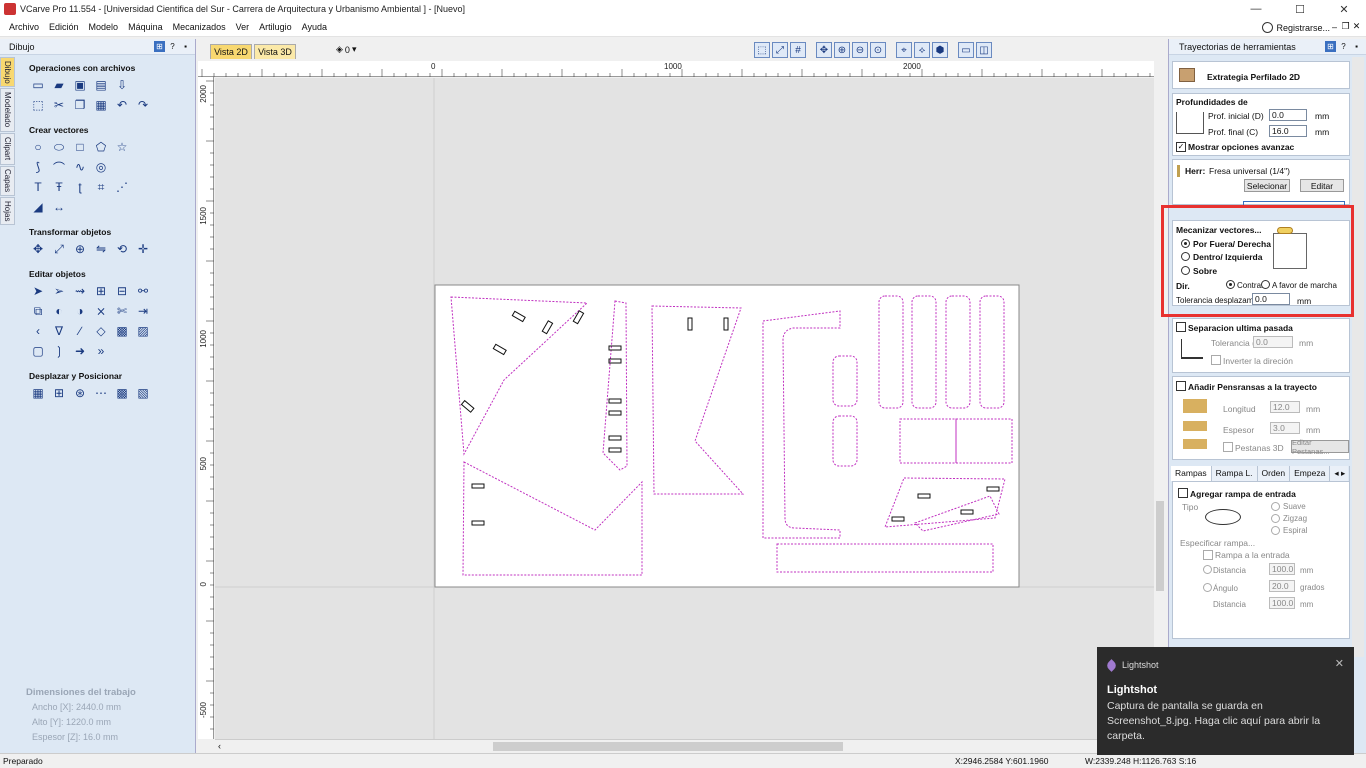 This screenshot has height=768, width=1366. Describe the element at coordinates (1275, 530) in the screenshot. I see `spiral-radio` at that location.